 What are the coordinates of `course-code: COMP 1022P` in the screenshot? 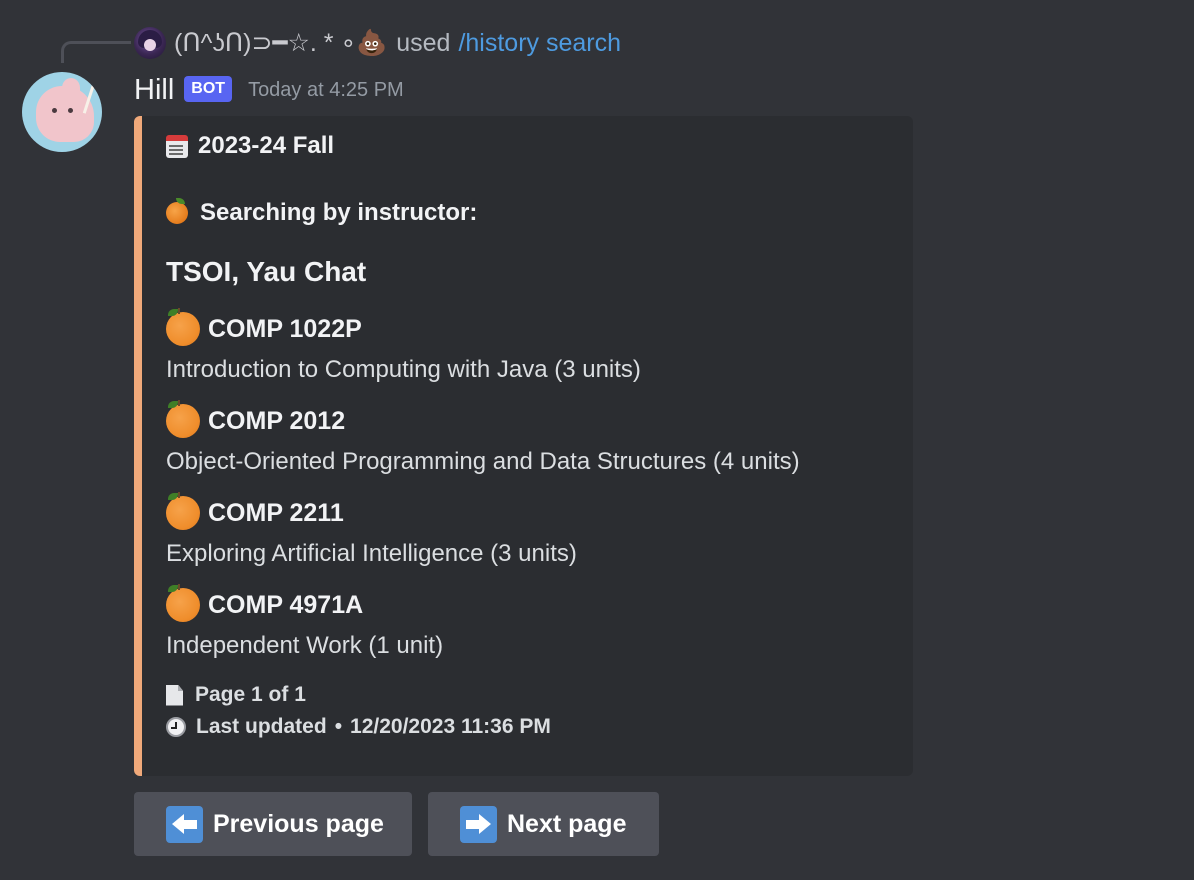 It's located at (285, 328).